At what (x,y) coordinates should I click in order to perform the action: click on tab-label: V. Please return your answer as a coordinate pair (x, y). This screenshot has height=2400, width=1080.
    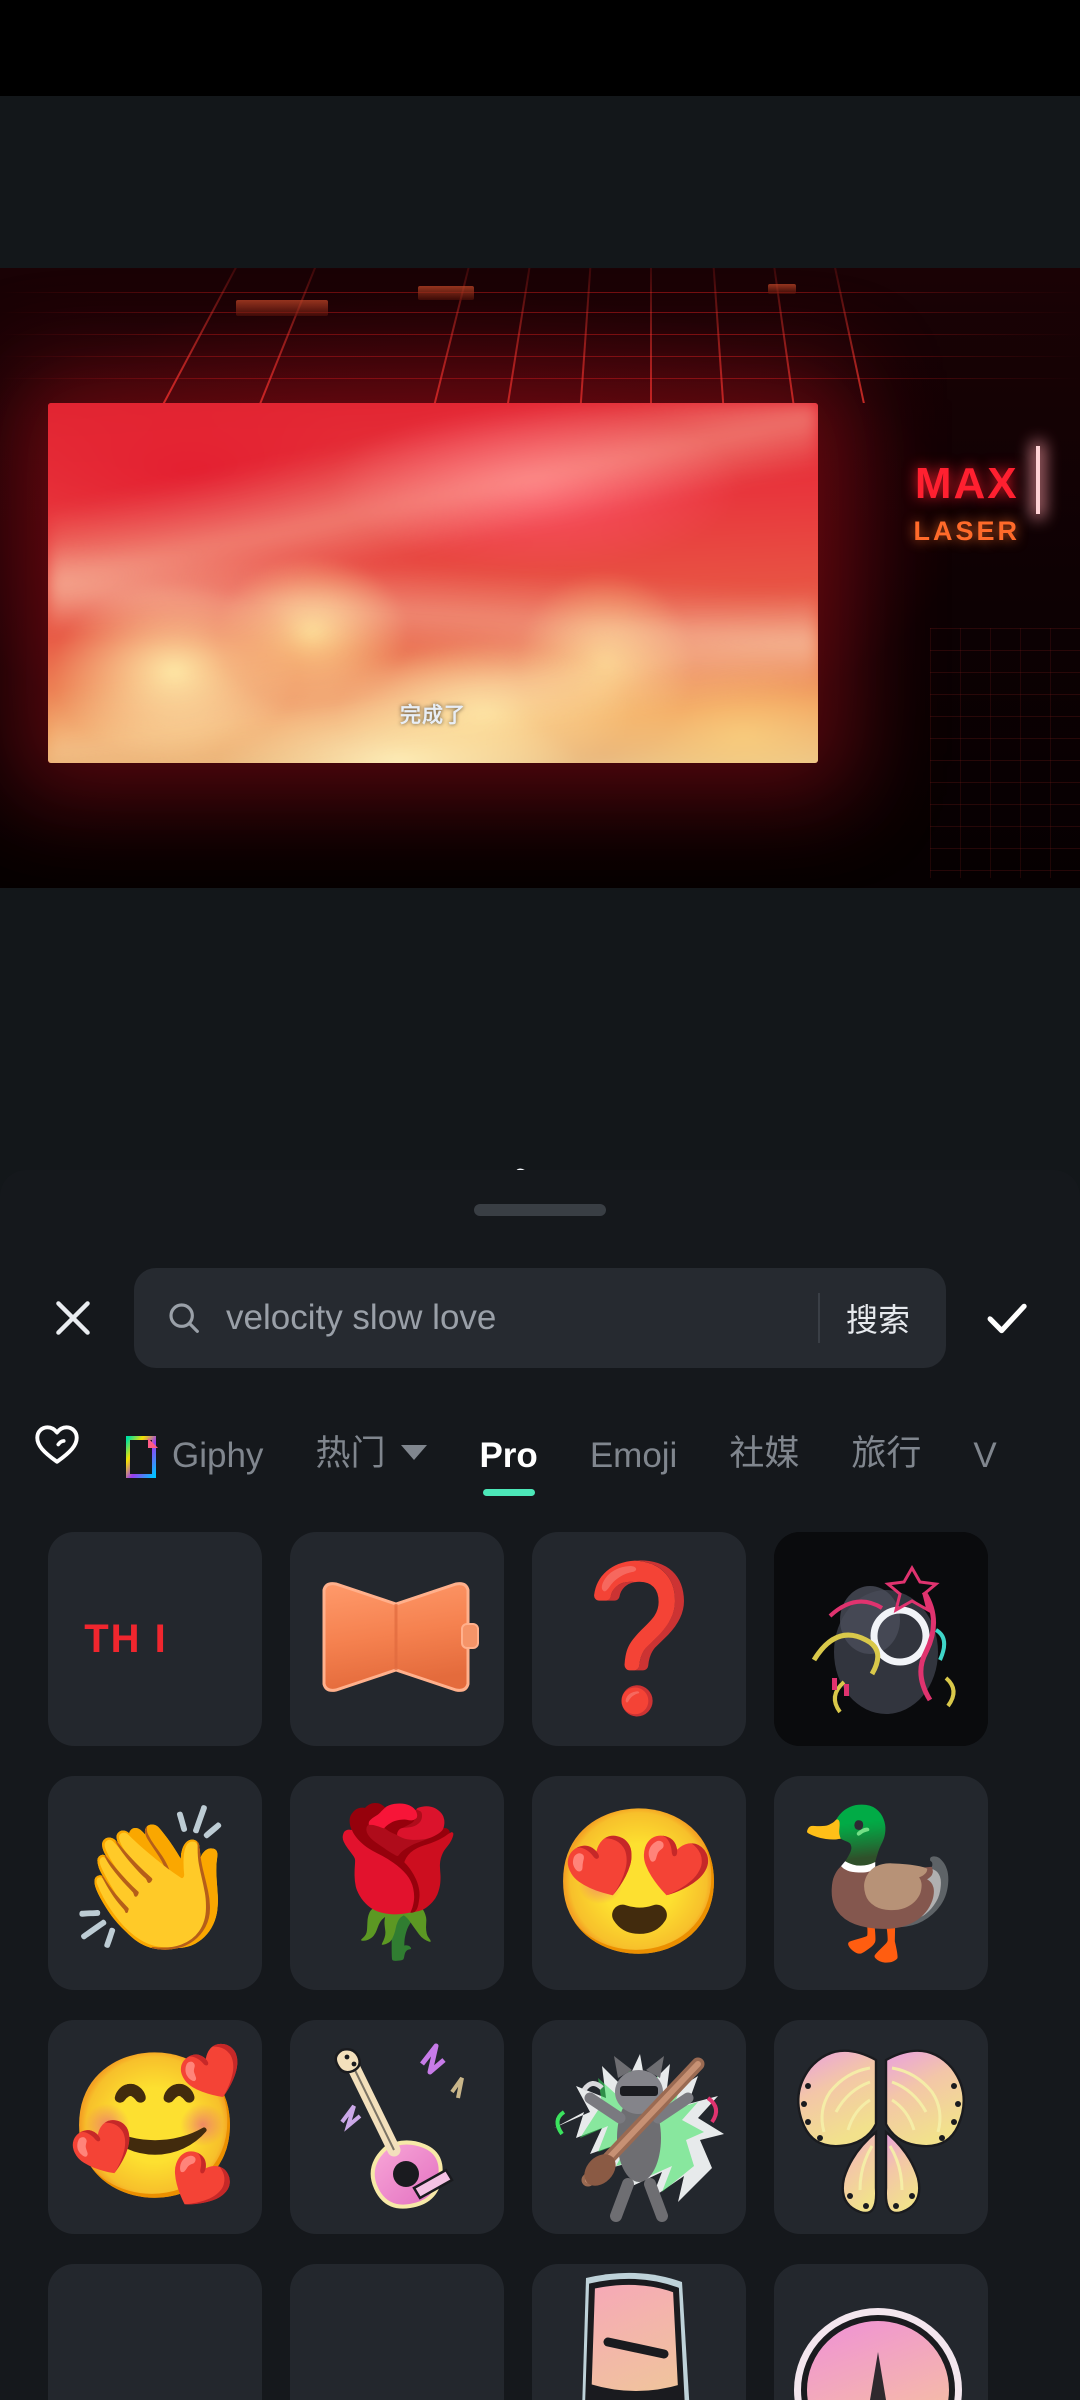
    Looking at the image, I should click on (985, 1455).